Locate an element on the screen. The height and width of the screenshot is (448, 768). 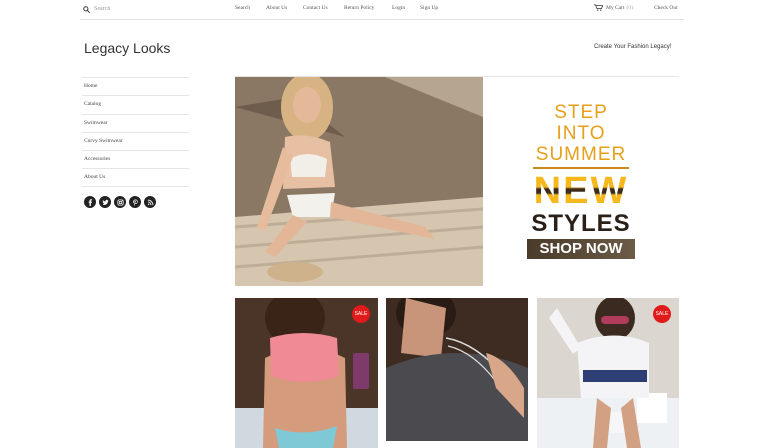
facebook-icon is located at coordinates (90, 202).